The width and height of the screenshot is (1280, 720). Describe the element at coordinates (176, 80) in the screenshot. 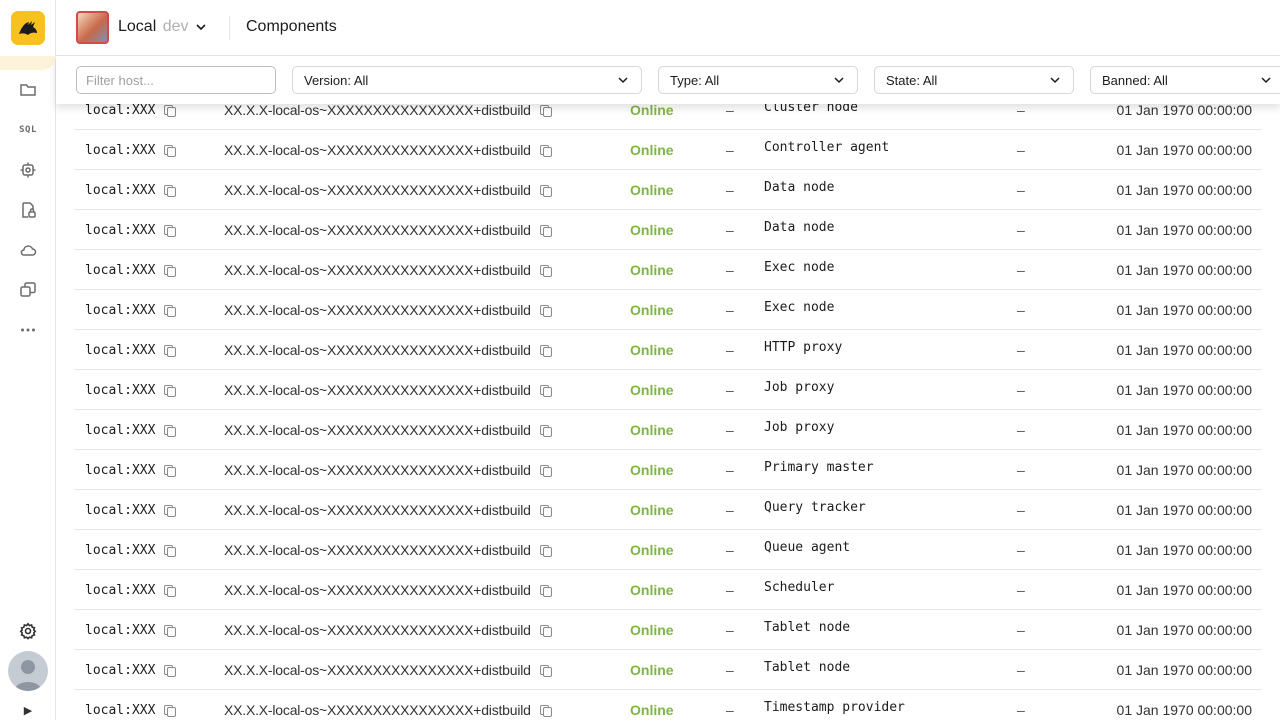

I see `filter-host-input` at that location.